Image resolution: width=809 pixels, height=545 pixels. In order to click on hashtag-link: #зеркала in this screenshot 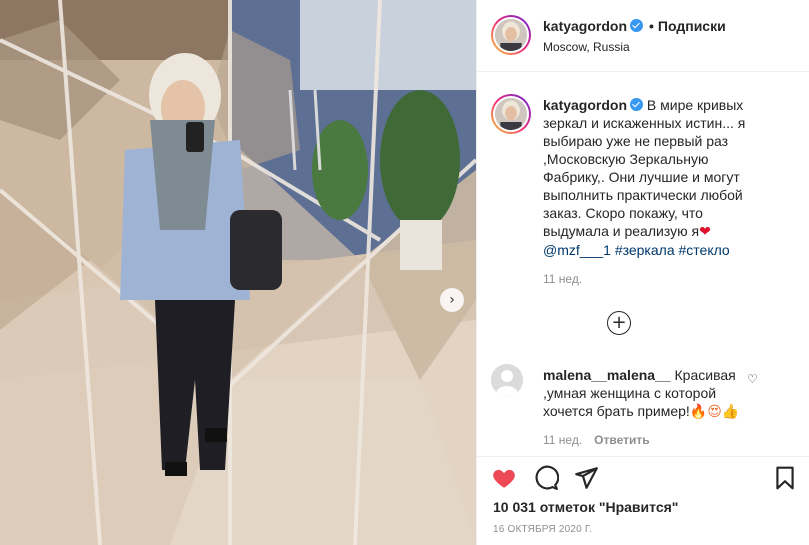, I will do `click(645, 250)`.